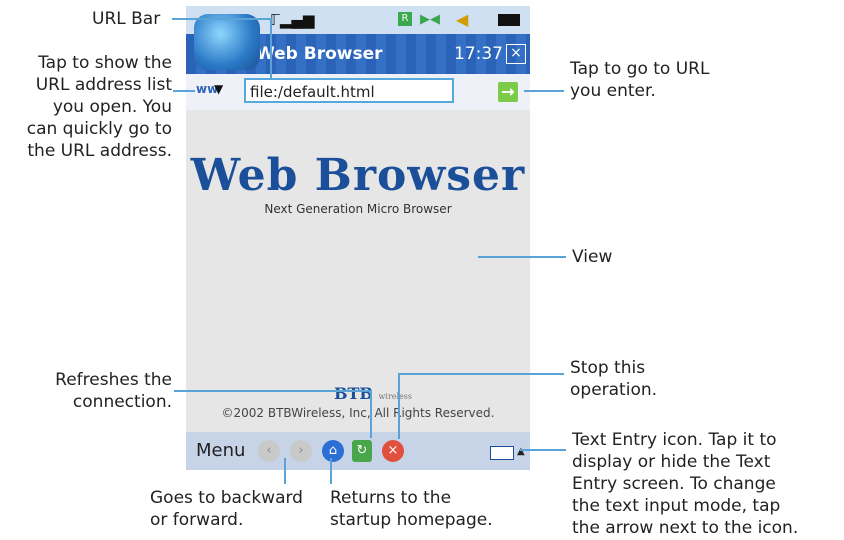 This screenshot has width=844, height=540. I want to click on btb-logo-small-text: wireless, so click(395, 396).